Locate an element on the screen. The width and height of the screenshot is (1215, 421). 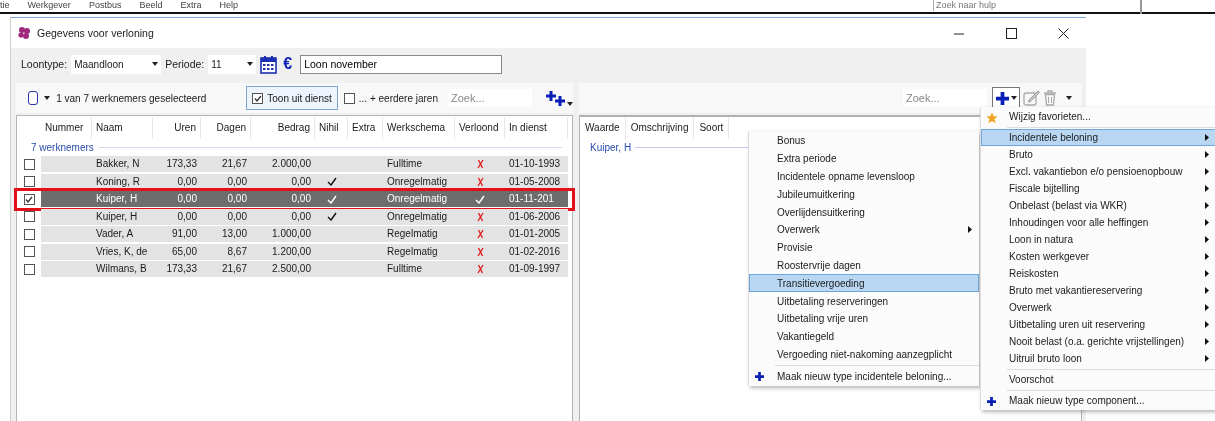
group-label: 7 werknemers is located at coordinates (62, 147).